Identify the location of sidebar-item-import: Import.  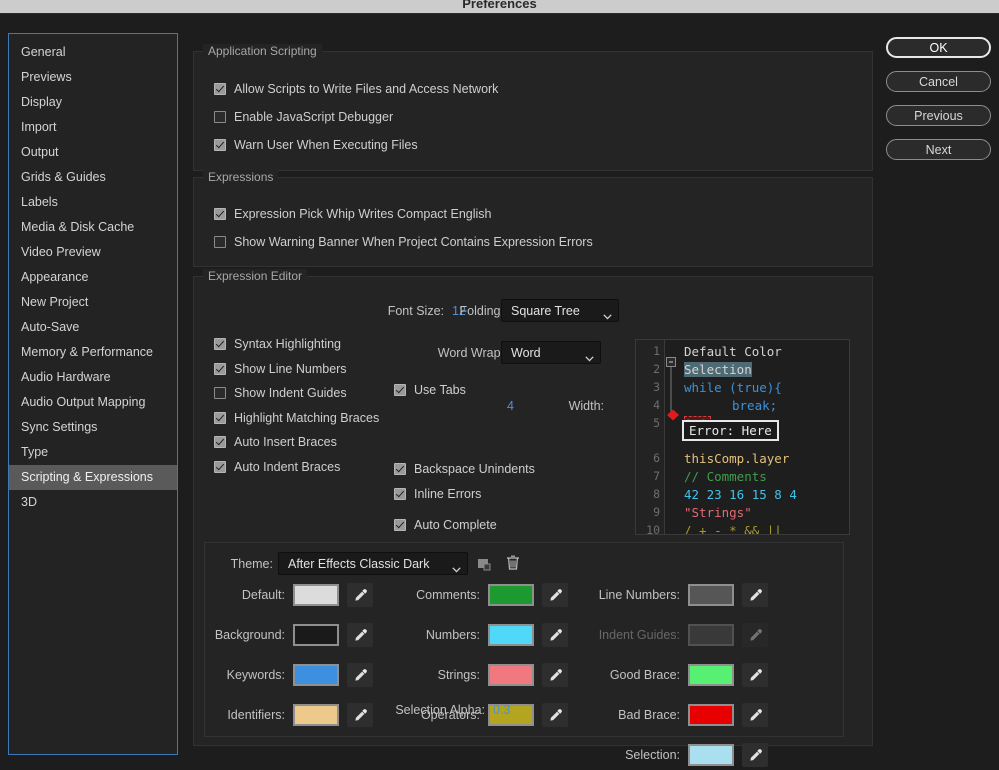
(93, 127).